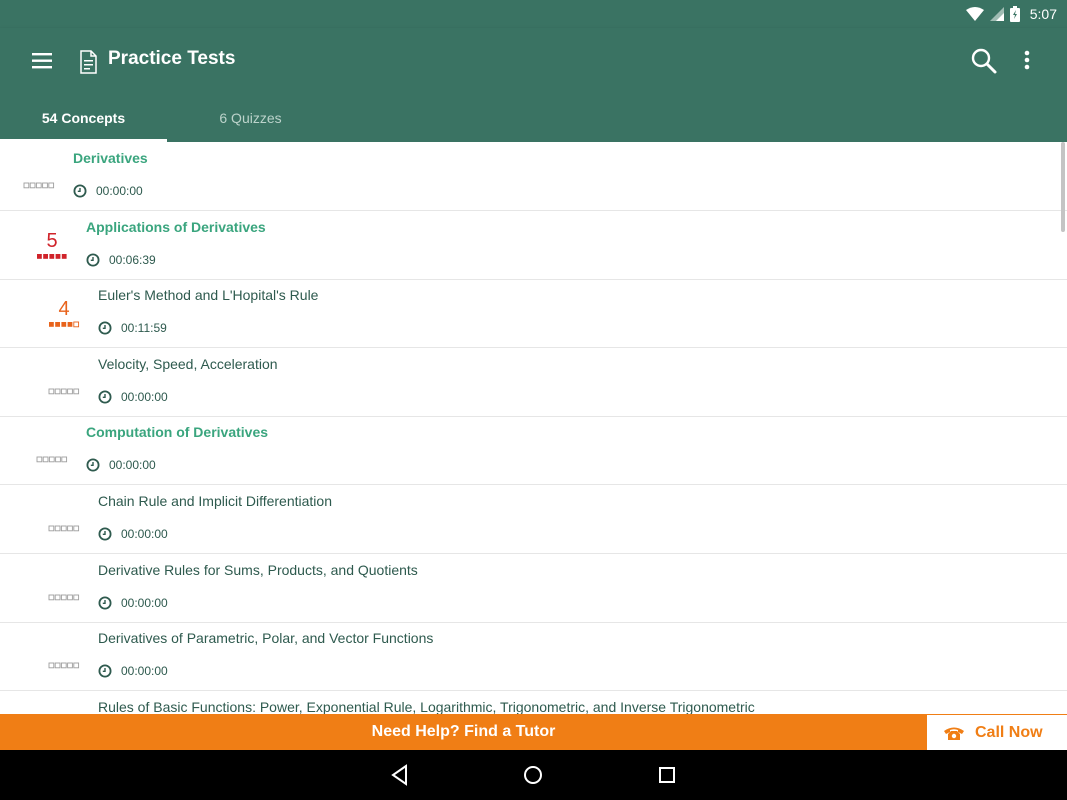 The width and height of the screenshot is (1067, 800). Describe the element at coordinates (1009, 732) in the screenshot. I see `call-now-label: Call Now` at that location.